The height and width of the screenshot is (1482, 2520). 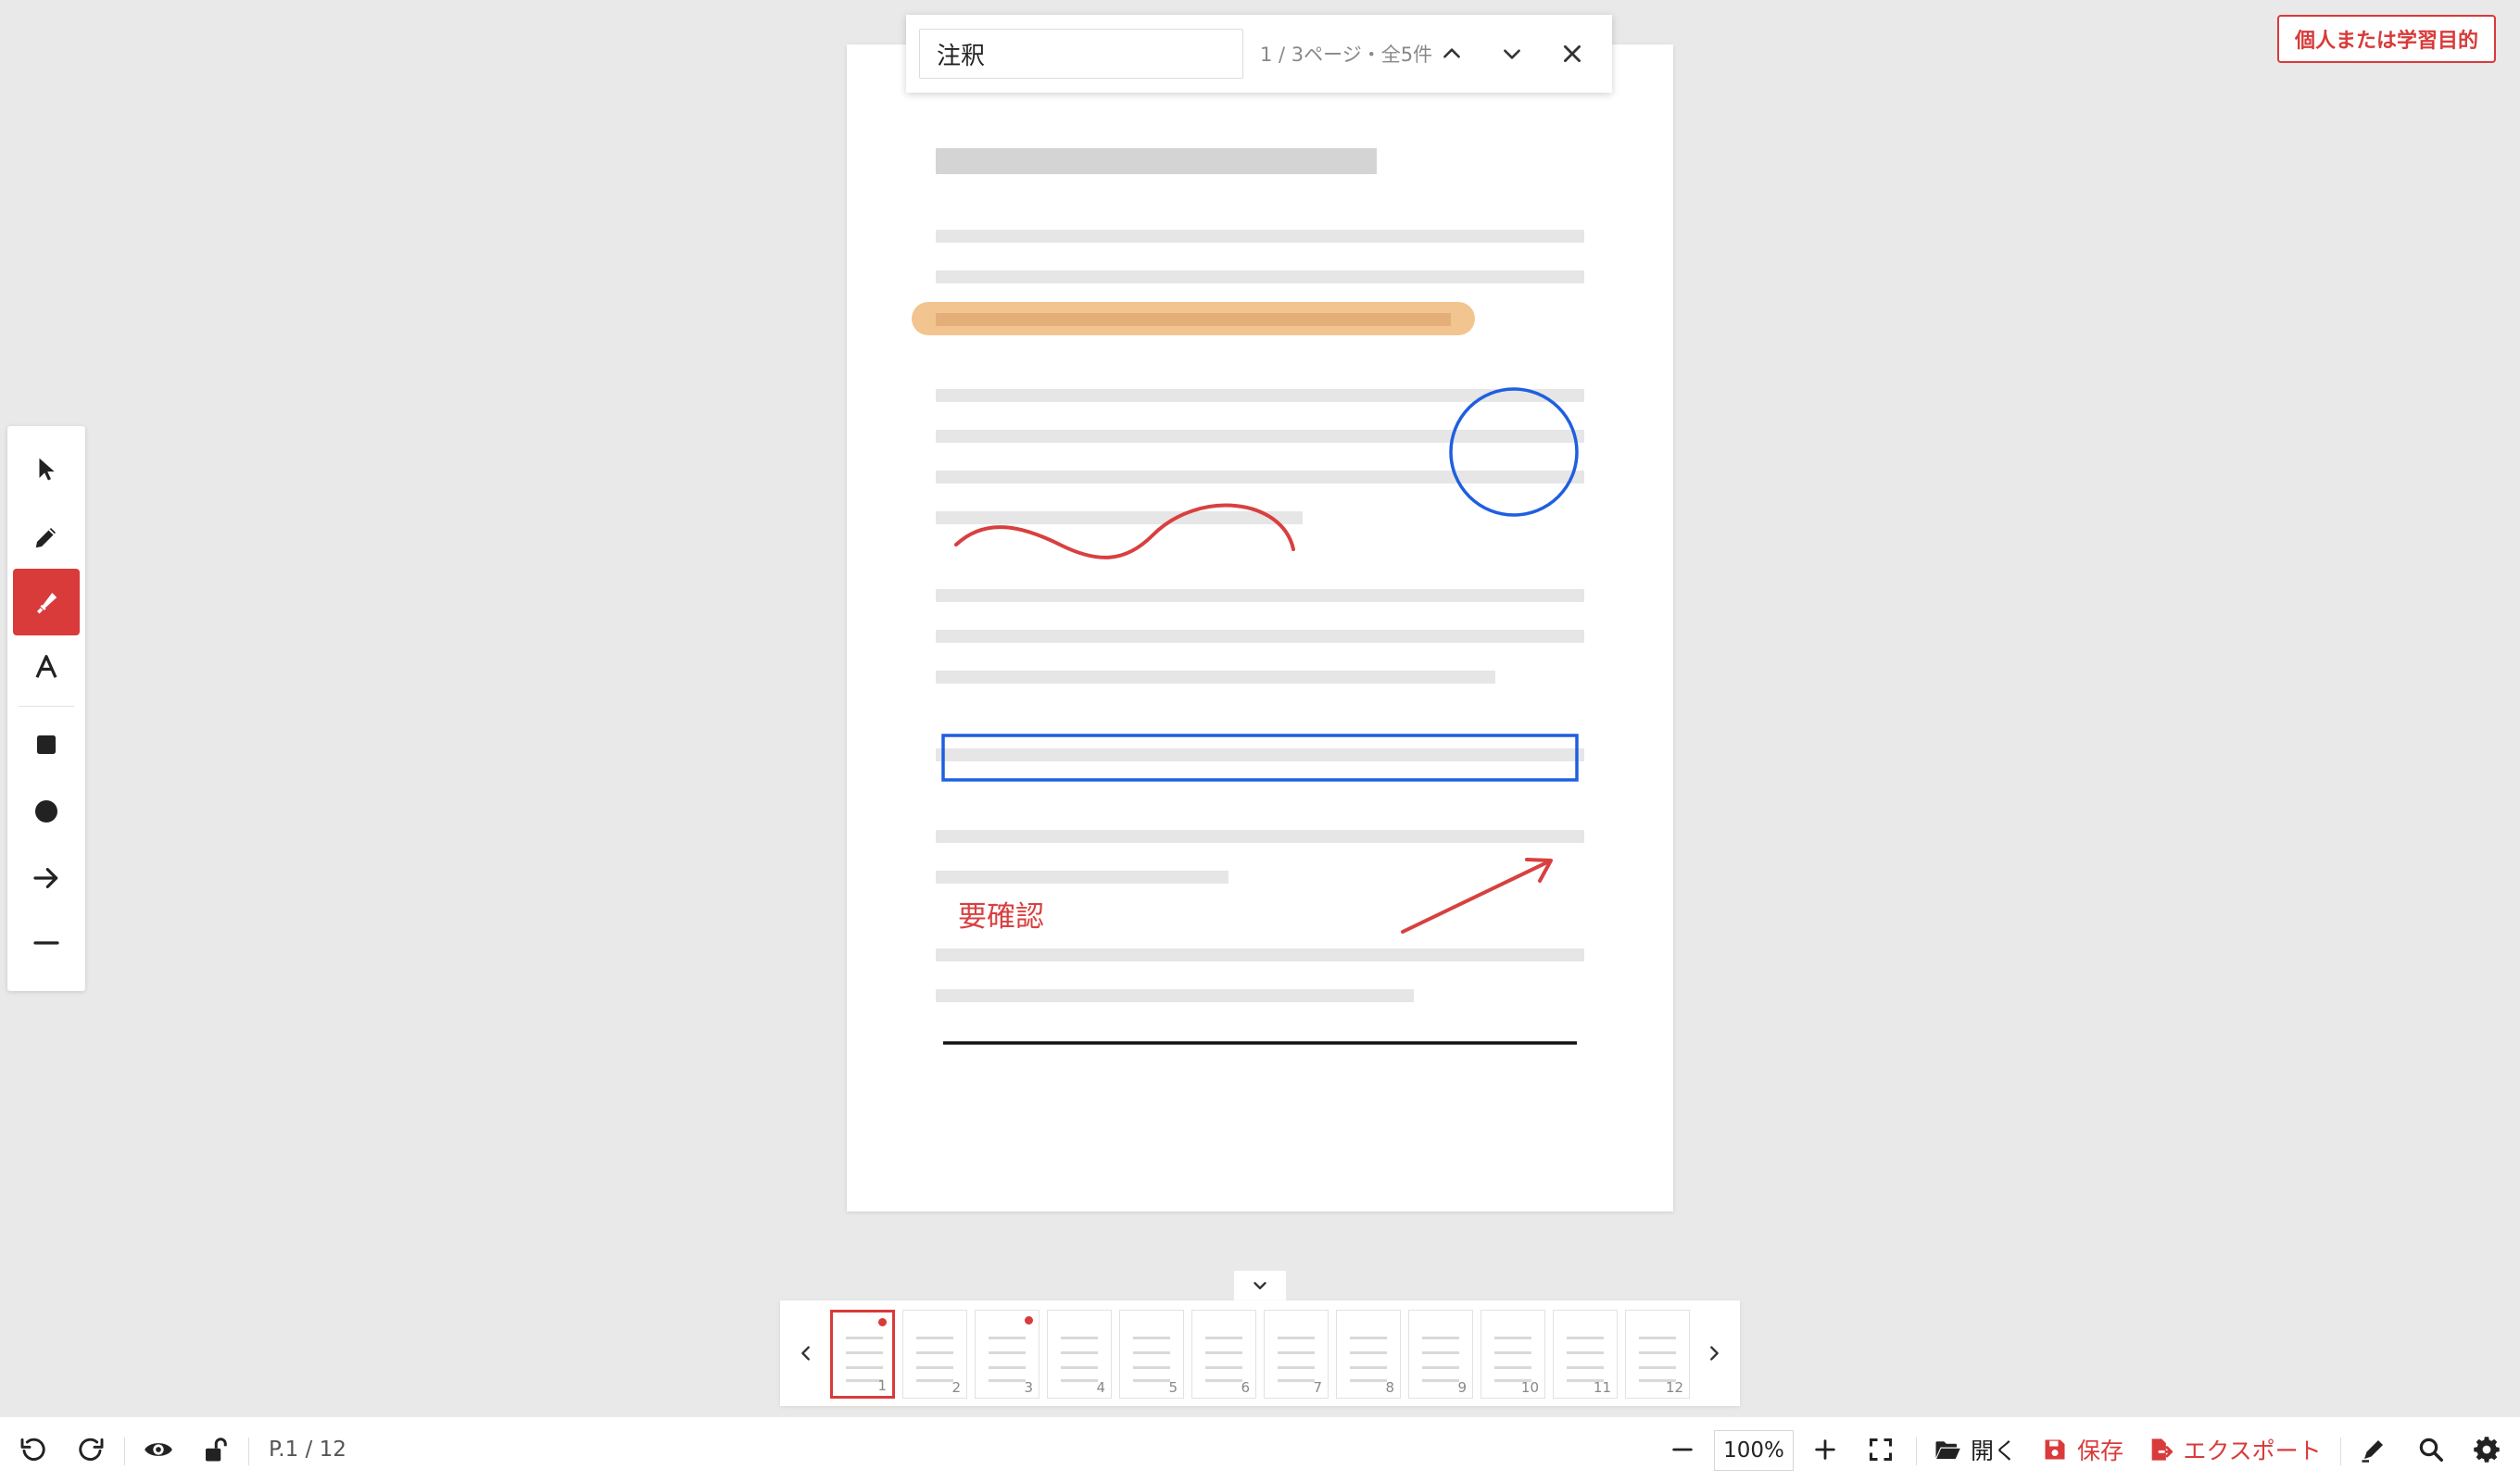 I want to click on tool-highlighter, so click(x=46, y=602).